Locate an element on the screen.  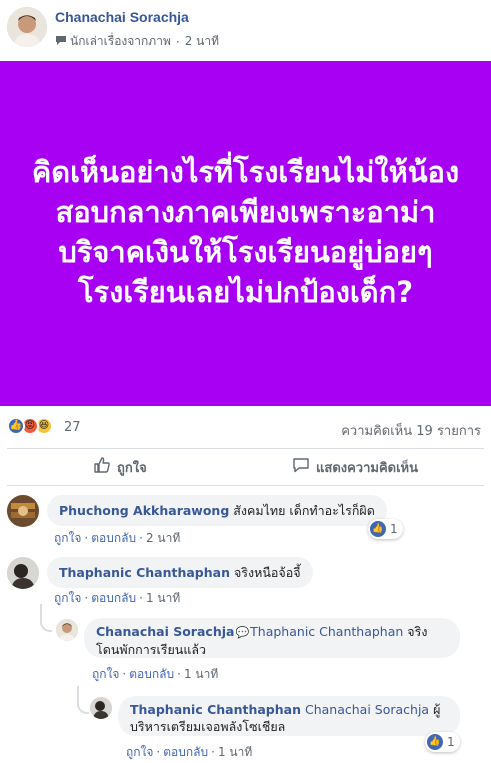
commenter-name: Thaphanic Chanthaphan is located at coordinates (144, 572).